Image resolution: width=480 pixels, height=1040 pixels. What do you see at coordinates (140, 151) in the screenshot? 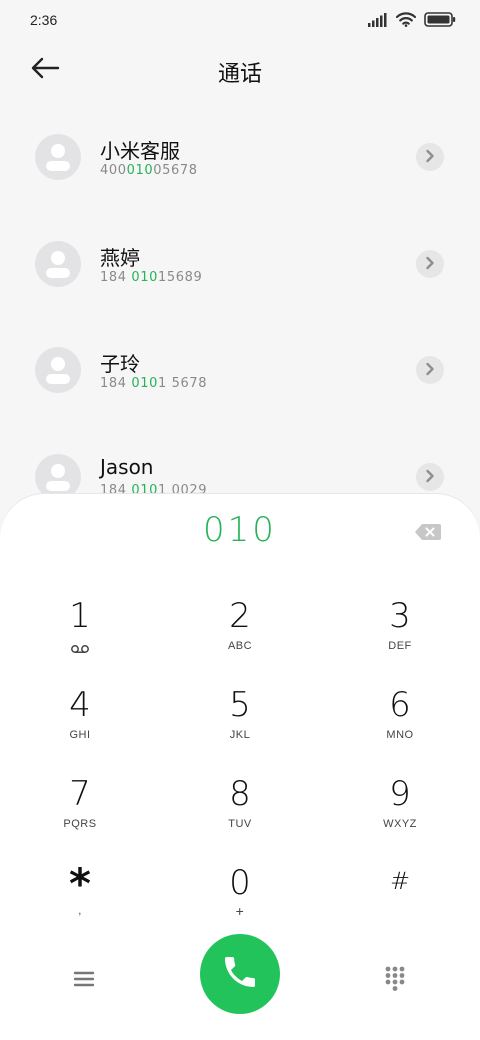
I see `contact-name: 小米客服` at bounding box center [140, 151].